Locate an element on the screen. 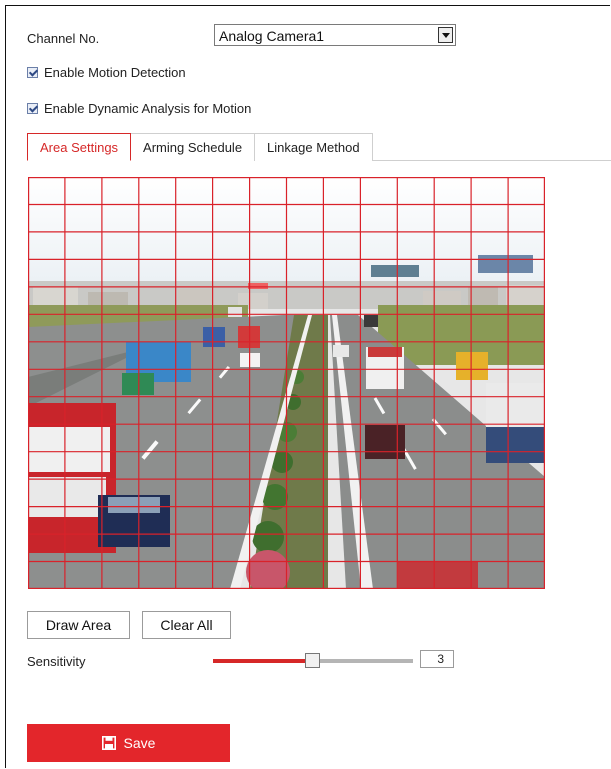  channel-select-value: Analog Camera1 is located at coordinates (272, 36).